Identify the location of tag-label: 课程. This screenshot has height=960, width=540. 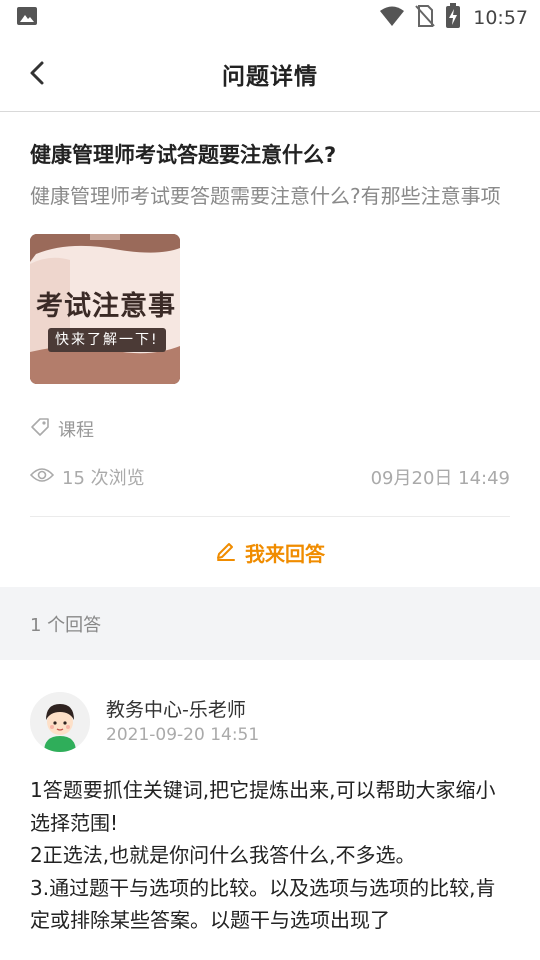
(76, 430).